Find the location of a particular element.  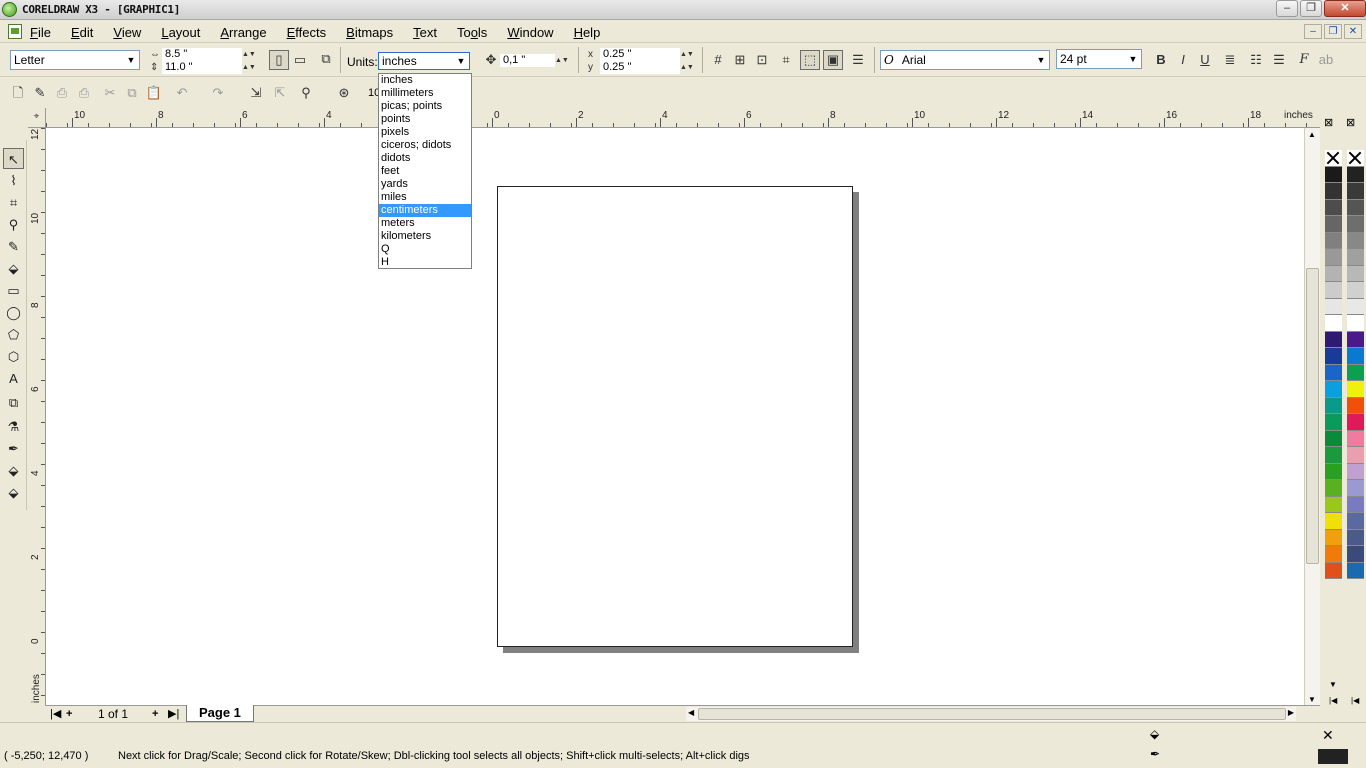

snap-grid-icon: # is located at coordinates (718, 60).